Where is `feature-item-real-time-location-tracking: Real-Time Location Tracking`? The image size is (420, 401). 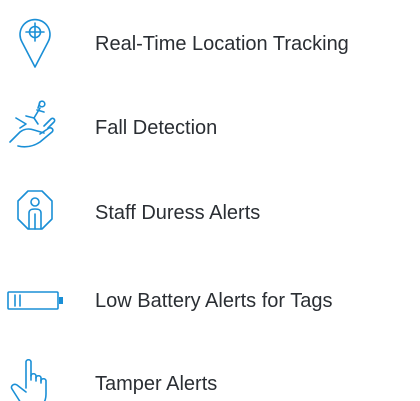
feature-item-real-time-location-tracking: Real-Time Location Tracking is located at coordinates (210, 44).